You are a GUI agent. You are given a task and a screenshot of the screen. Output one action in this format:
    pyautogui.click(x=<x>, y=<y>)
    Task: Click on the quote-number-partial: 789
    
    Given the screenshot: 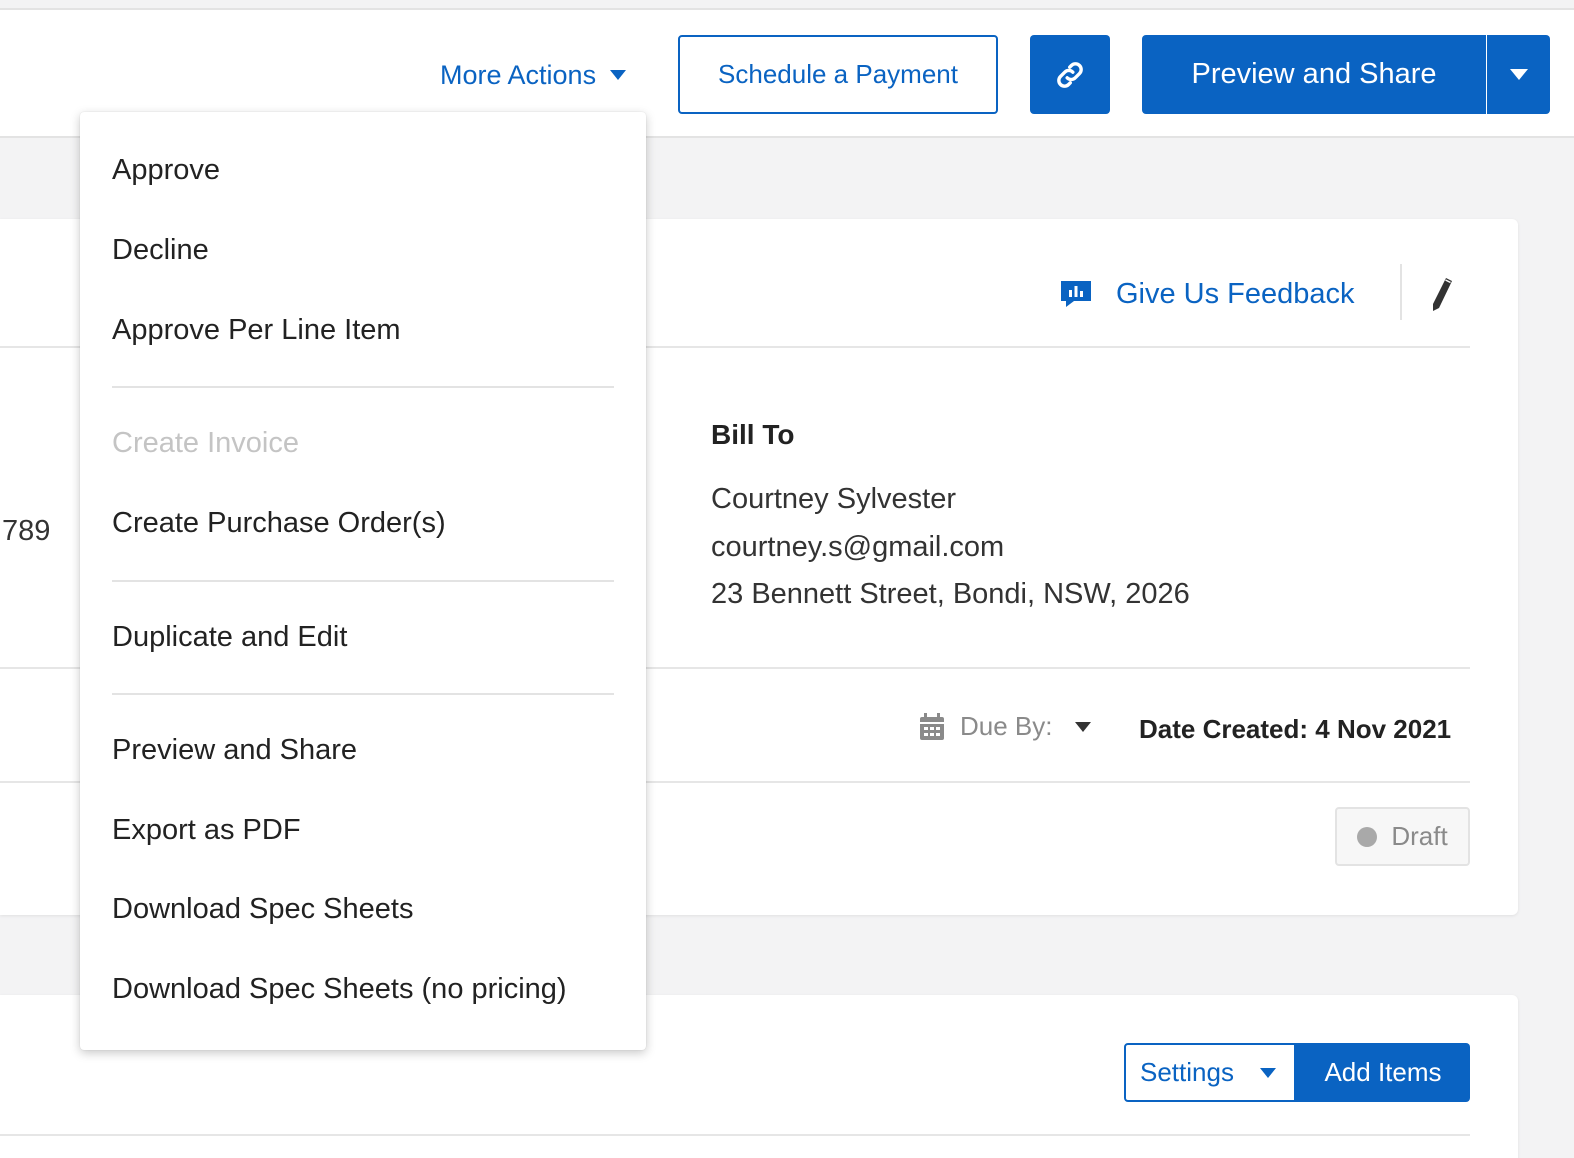 What is the action you would take?
    pyautogui.click(x=26, y=531)
    